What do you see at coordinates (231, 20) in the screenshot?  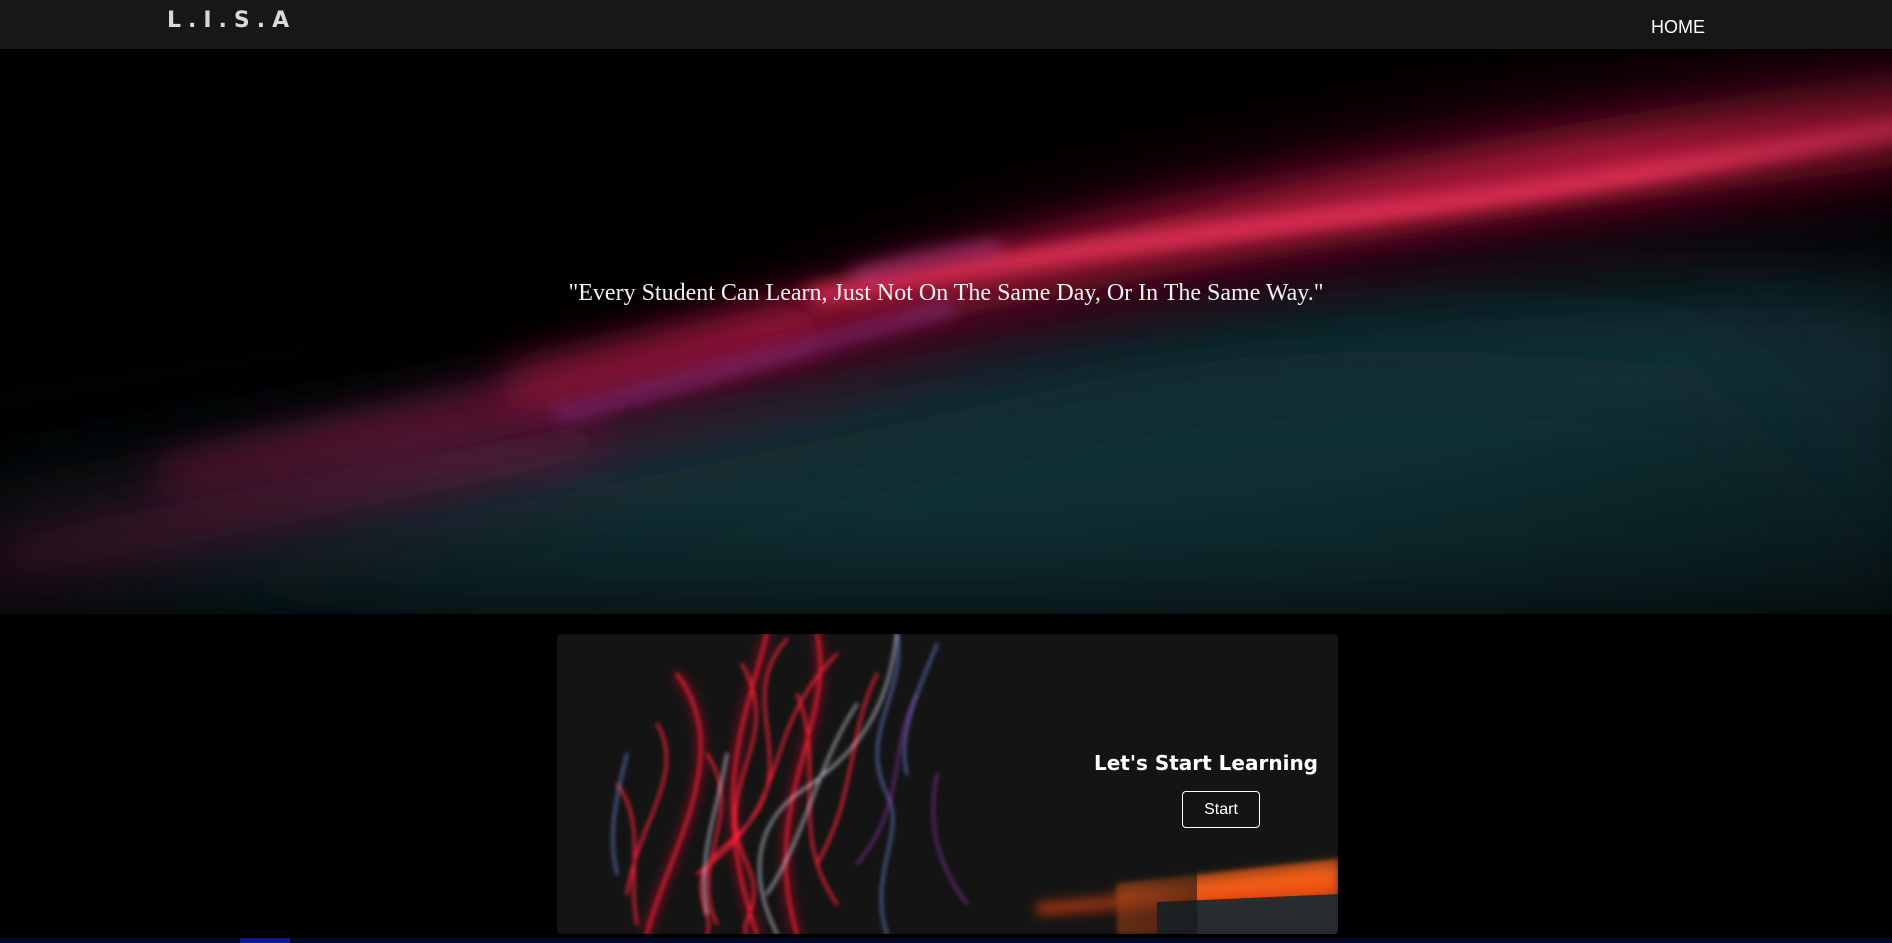 I see `brand-logo: L.I.S.A` at bounding box center [231, 20].